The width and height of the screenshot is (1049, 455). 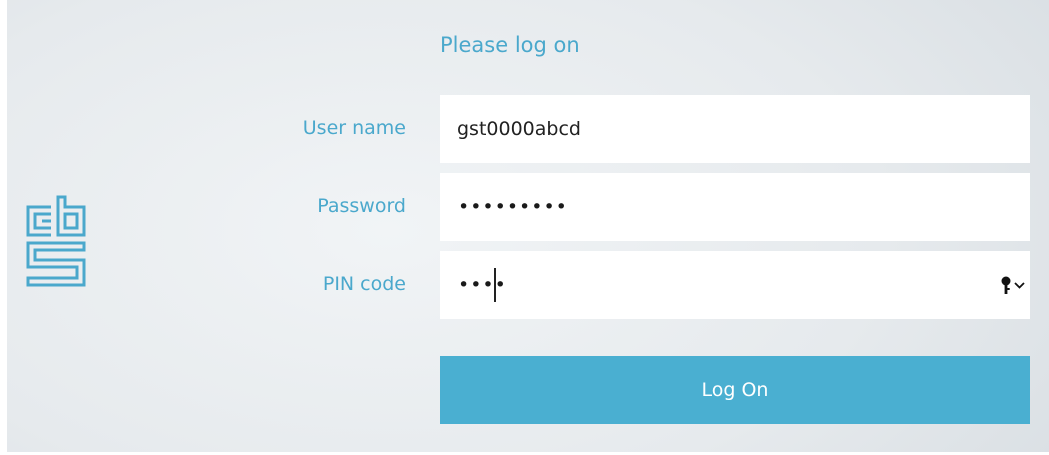 What do you see at coordinates (364, 284) in the screenshot?
I see `pin-label: PIN code` at bounding box center [364, 284].